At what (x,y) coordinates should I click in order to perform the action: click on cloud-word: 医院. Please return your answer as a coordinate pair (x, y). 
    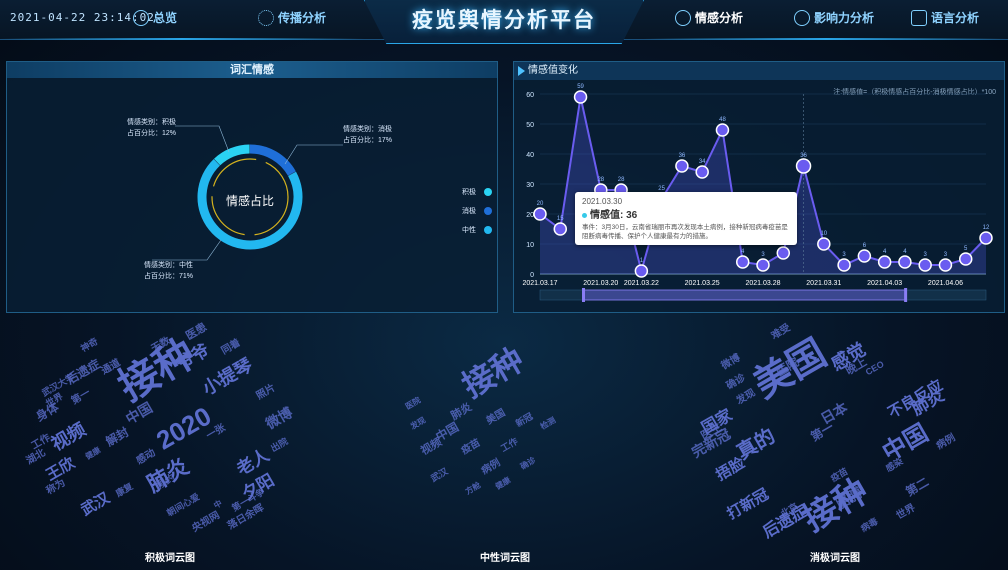
    Looking at the image, I should click on (412, 404).